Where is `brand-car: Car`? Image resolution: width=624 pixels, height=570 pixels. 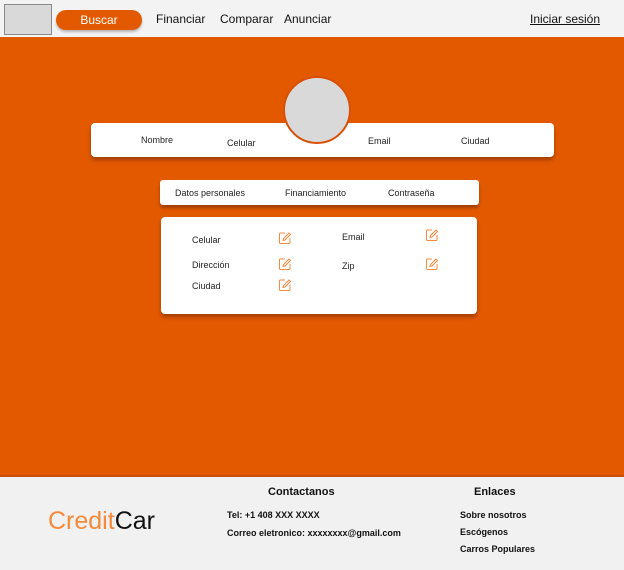
brand-car: Car is located at coordinates (134, 521).